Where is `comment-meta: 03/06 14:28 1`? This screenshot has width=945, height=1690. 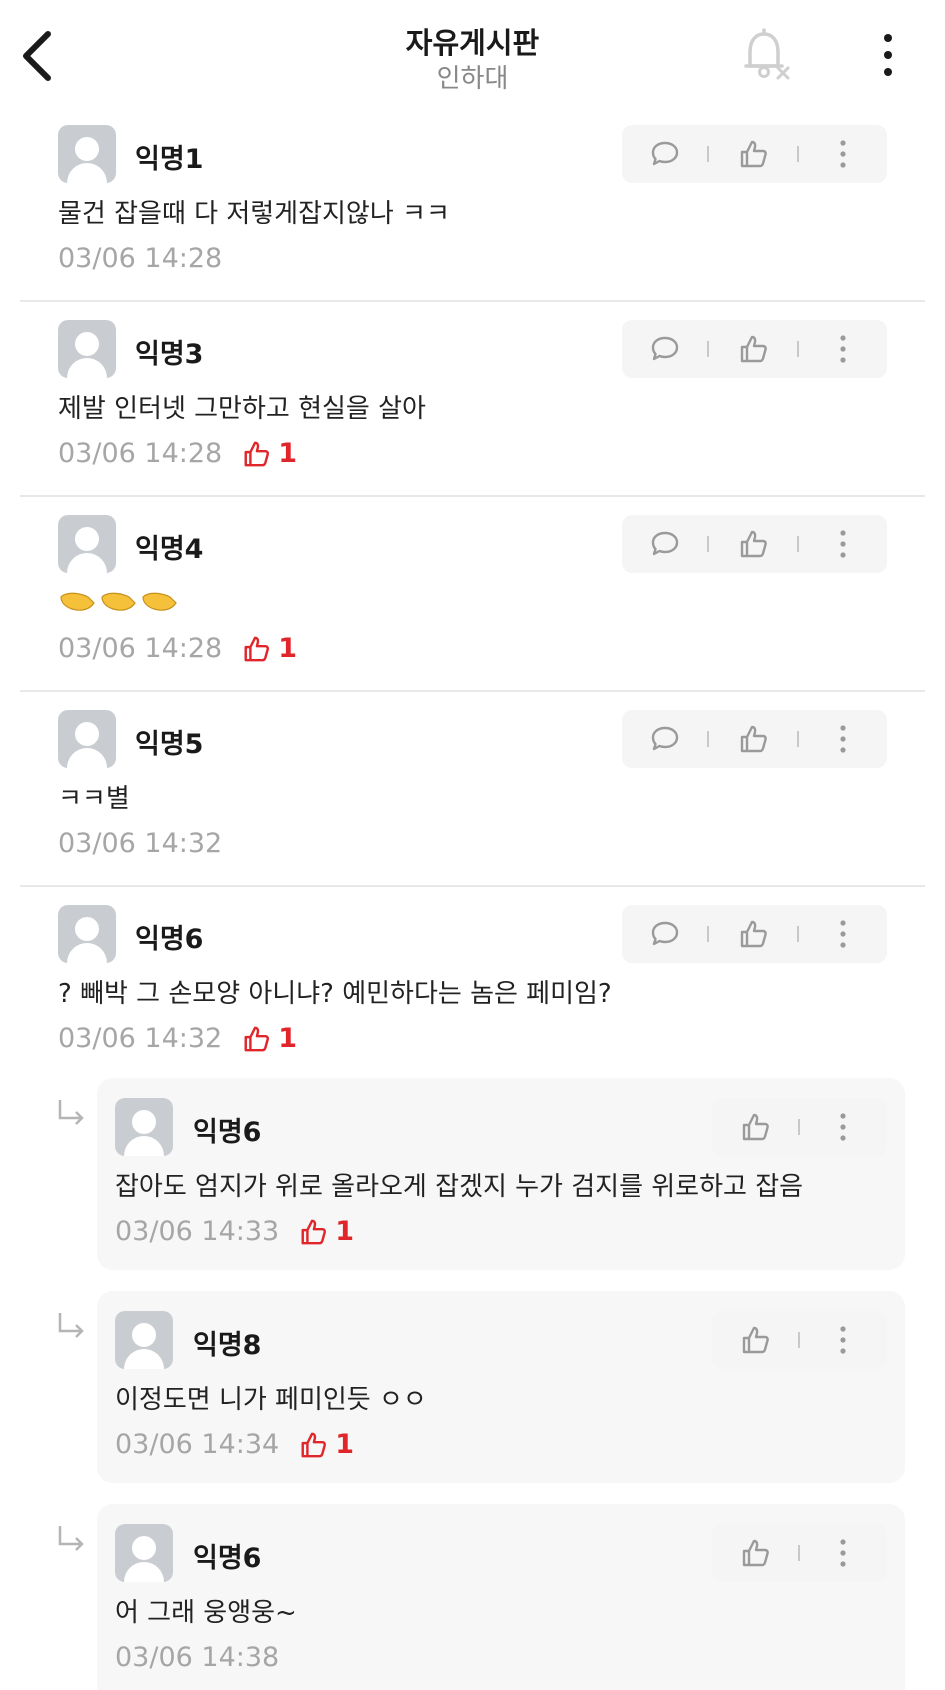 comment-meta: 03/06 14:28 1 is located at coordinates (177, 453).